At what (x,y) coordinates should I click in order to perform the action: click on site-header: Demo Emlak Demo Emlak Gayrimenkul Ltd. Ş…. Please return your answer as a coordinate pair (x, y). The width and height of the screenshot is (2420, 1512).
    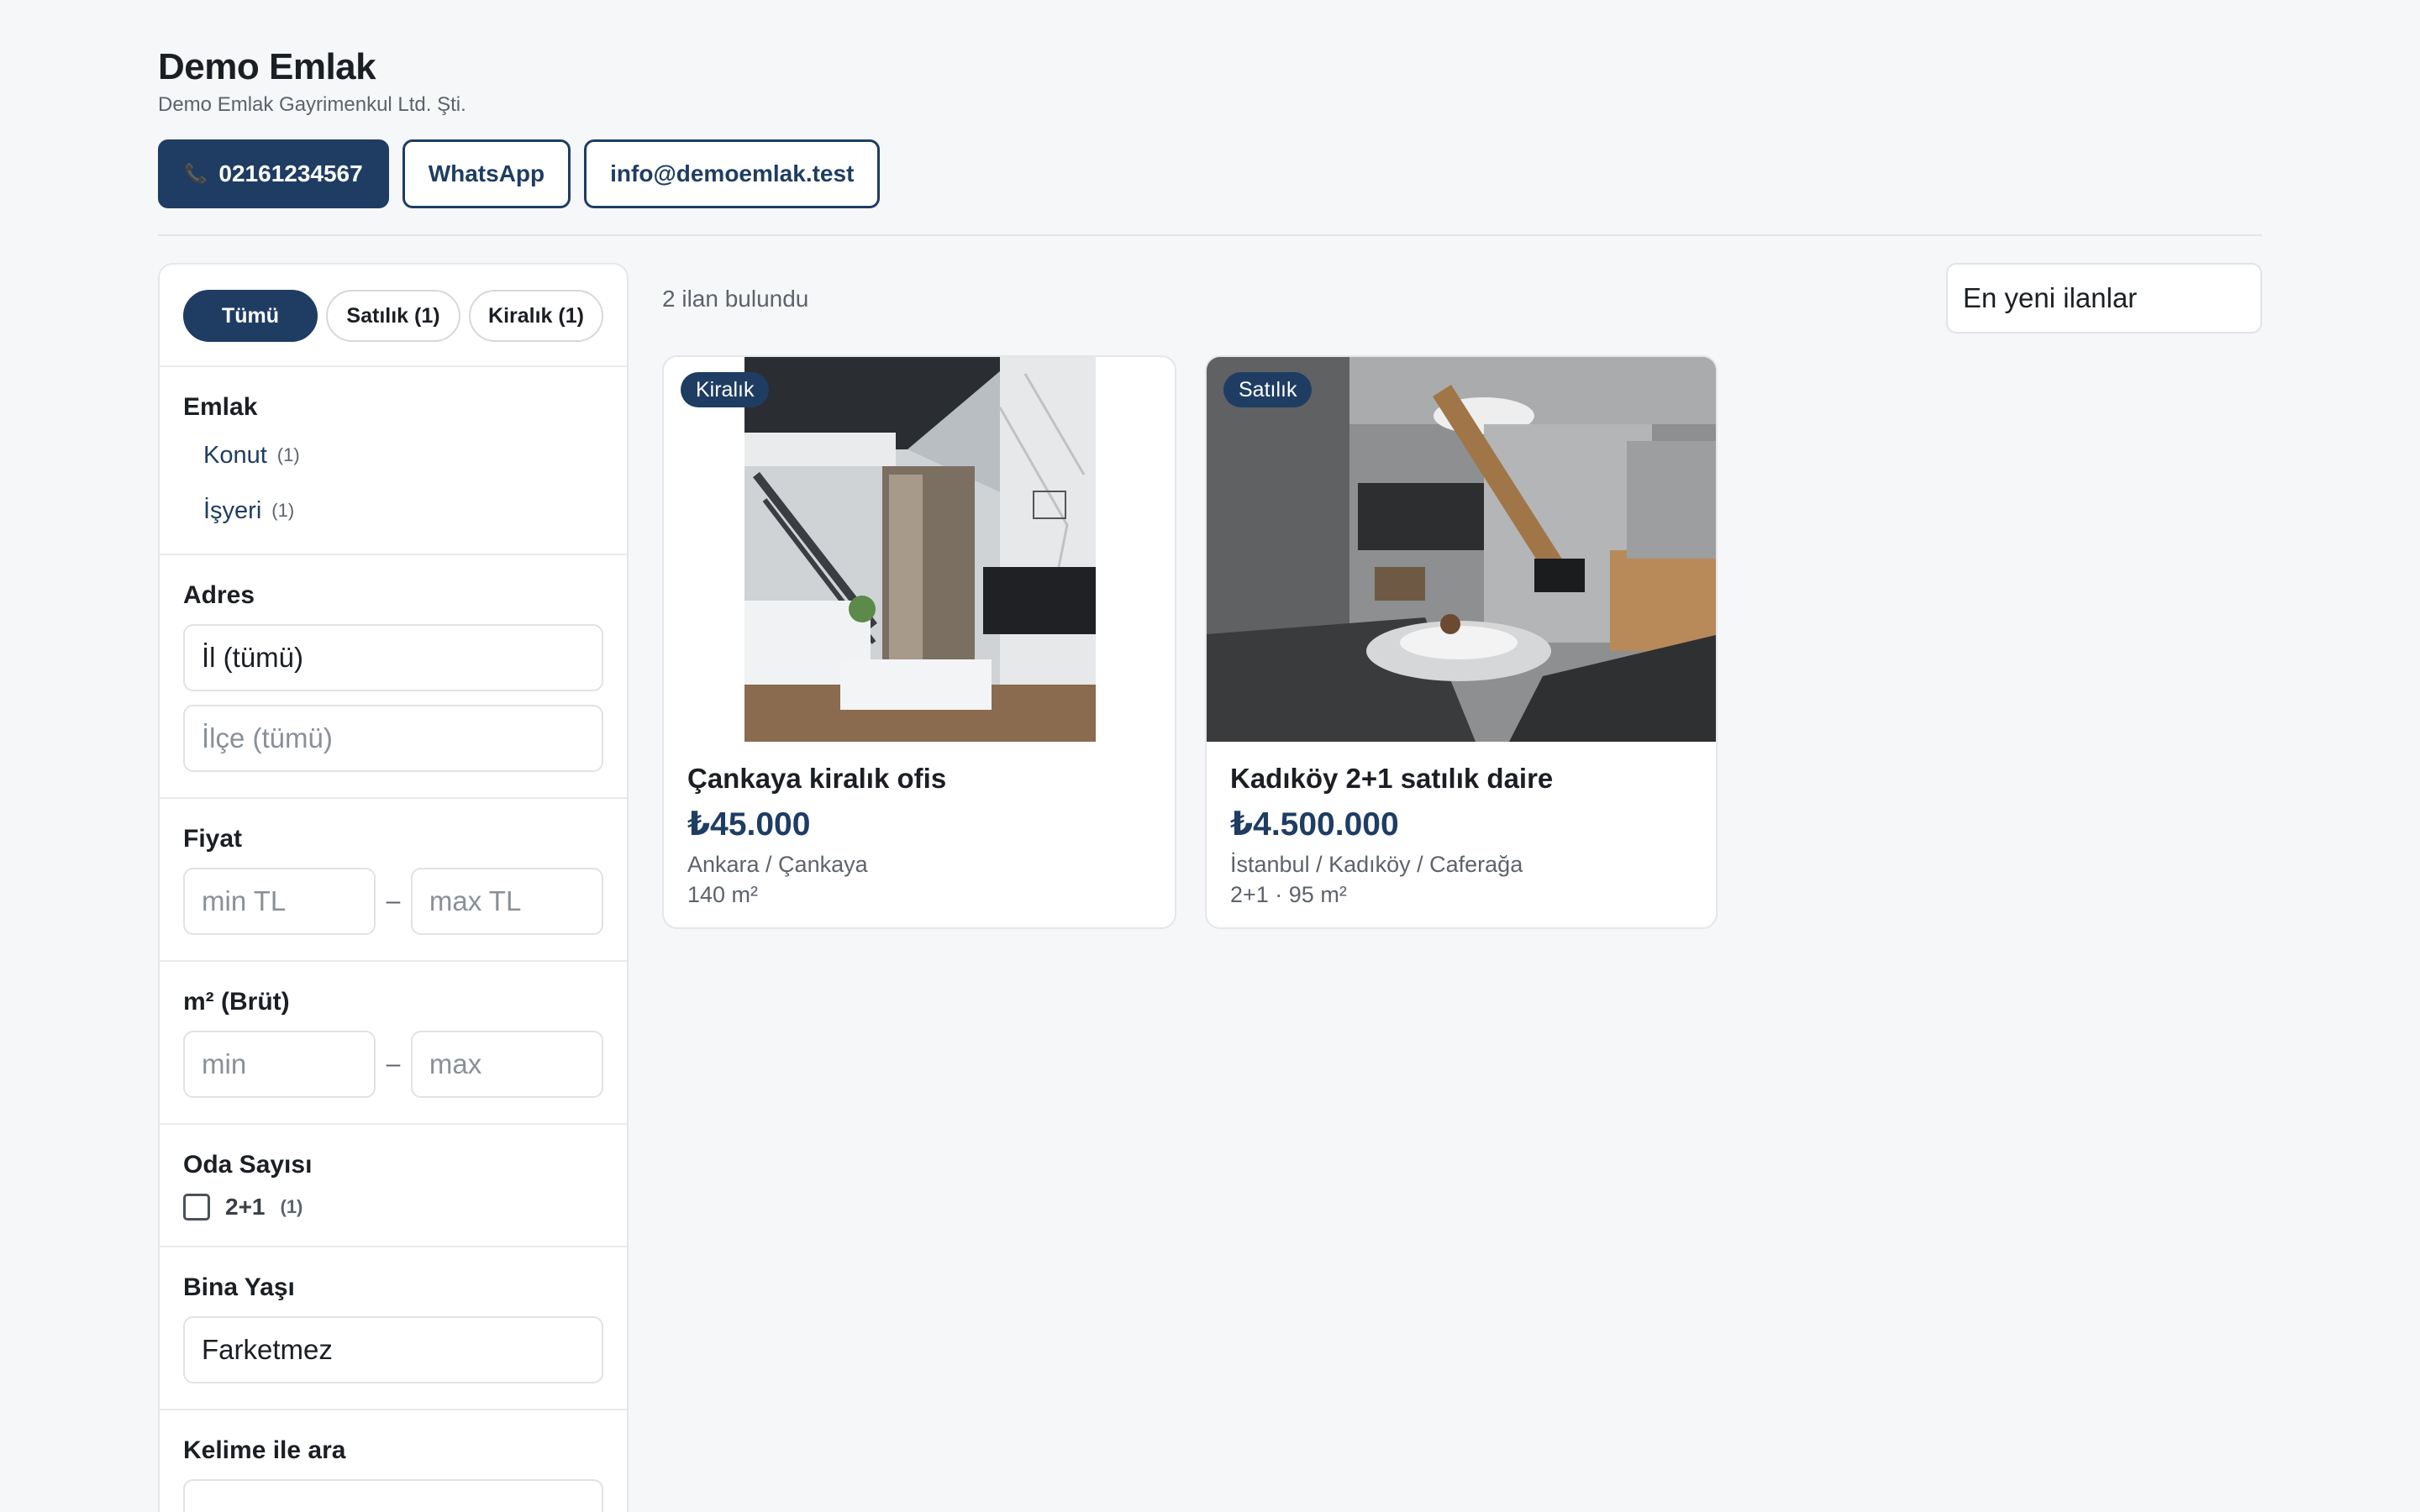
    Looking at the image, I should click on (1210, 126).